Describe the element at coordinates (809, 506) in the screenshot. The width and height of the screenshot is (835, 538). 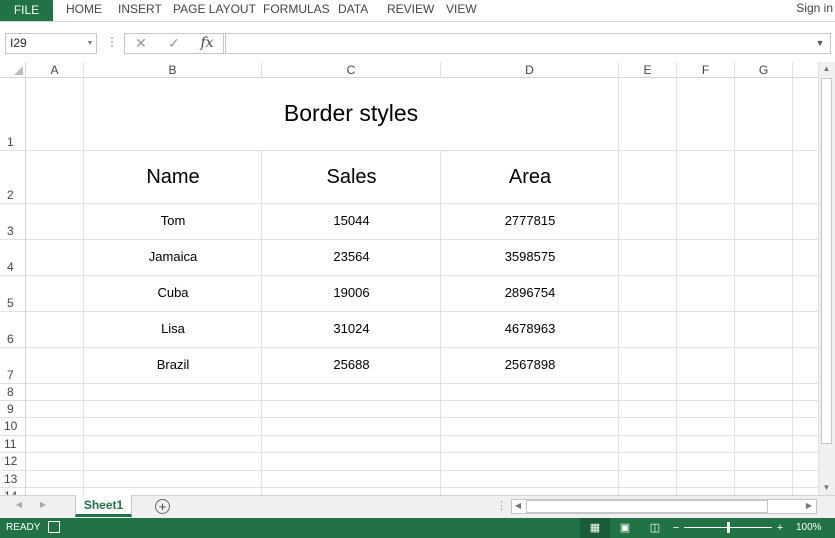
I see `scroll-right-icon: ▶` at that location.